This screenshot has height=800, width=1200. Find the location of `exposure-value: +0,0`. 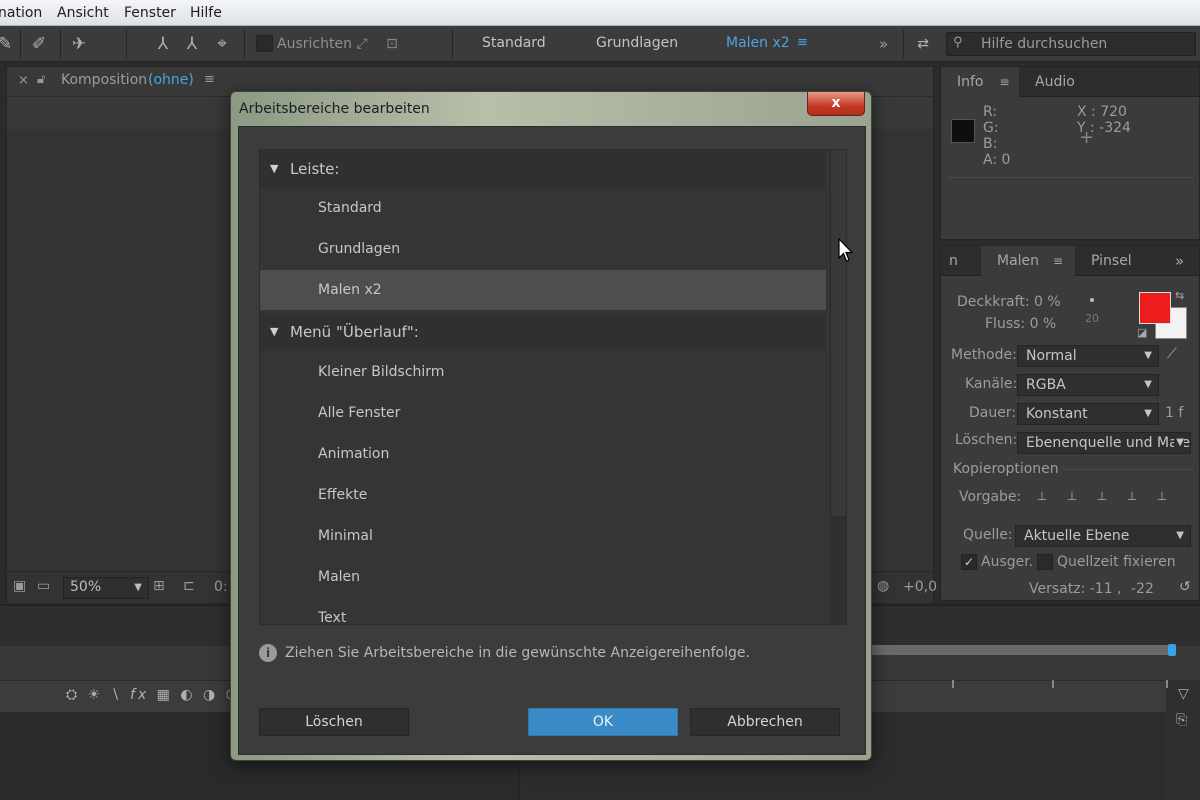

exposure-value: +0,0 is located at coordinates (920, 587).